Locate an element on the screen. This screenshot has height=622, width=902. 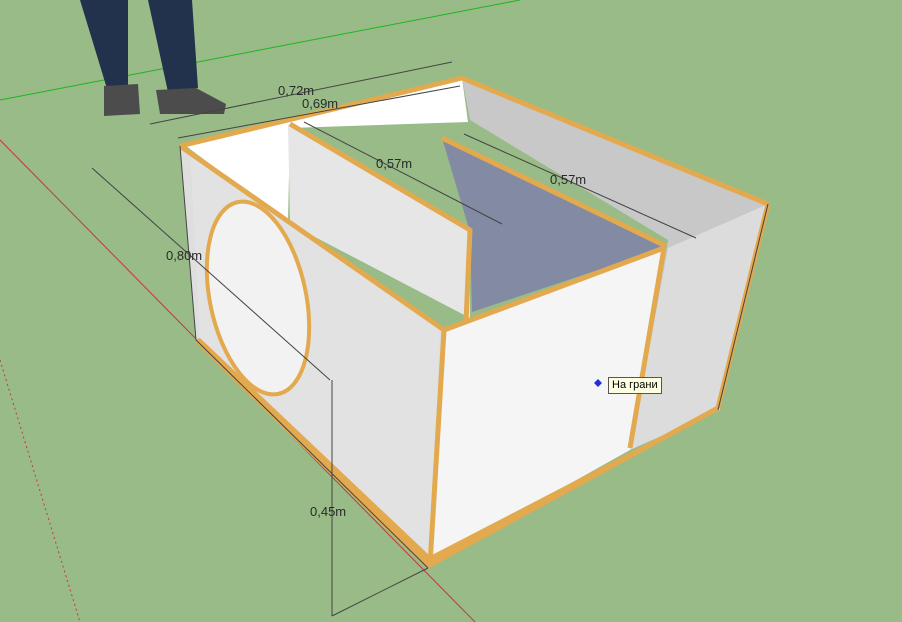
red-axis-dotted is located at coordinates (40, 490).